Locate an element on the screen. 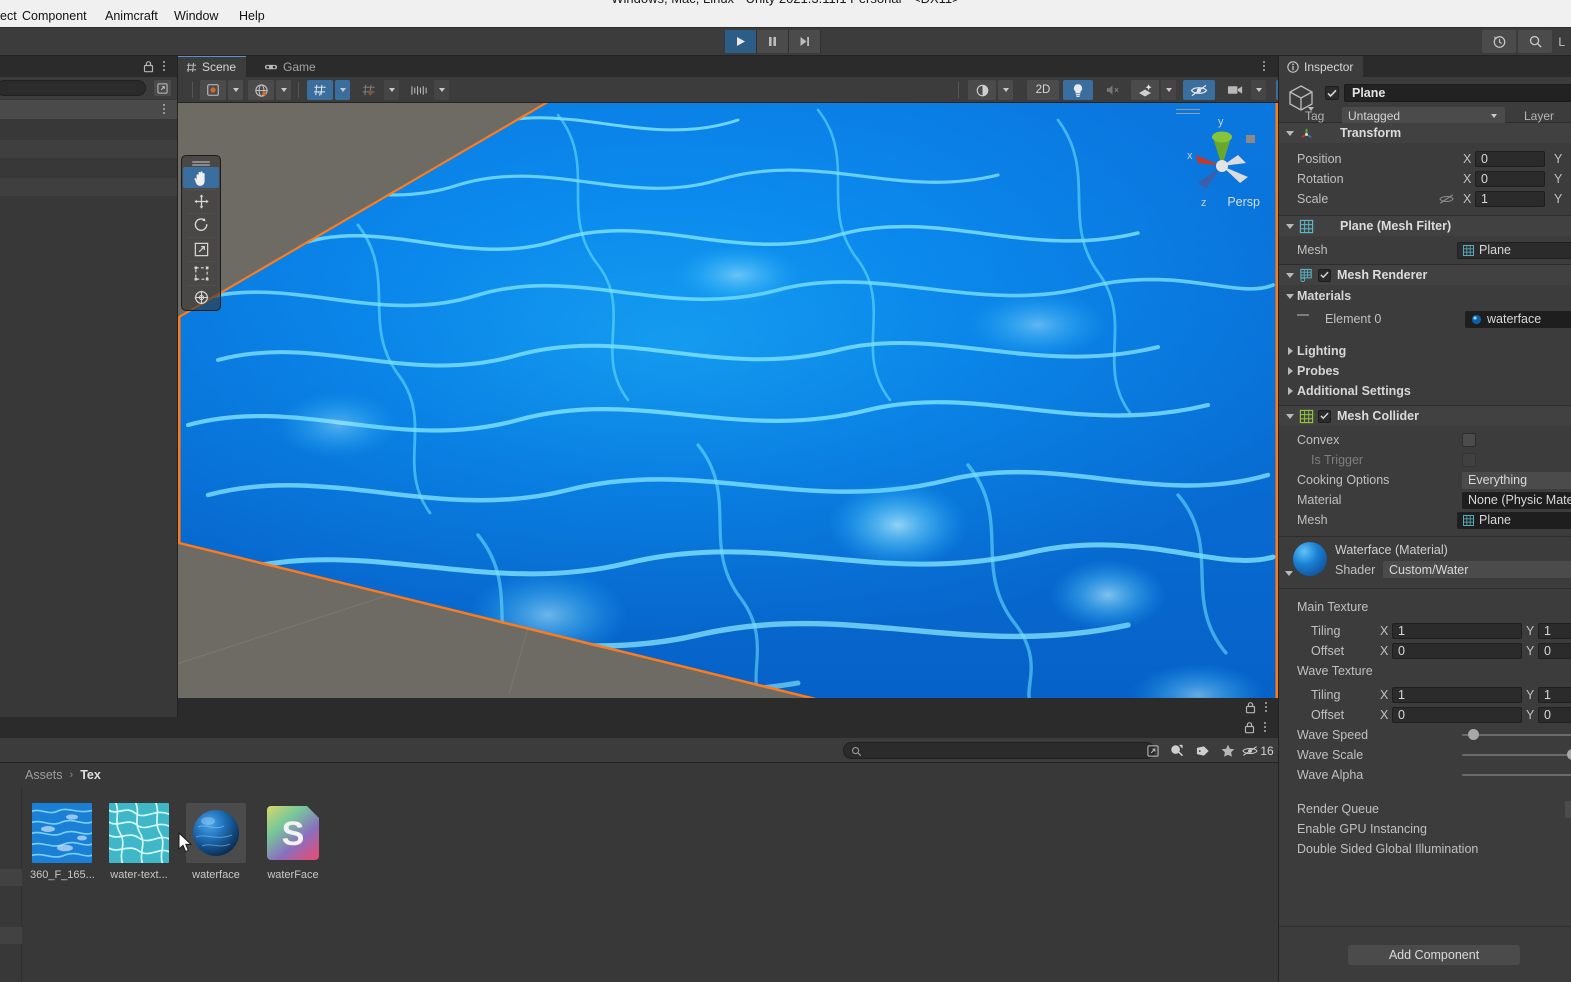 Image resolution: width=1571 pixels, height=982 pixels. scene-lock-icon is located at coordinates (1250, 709).